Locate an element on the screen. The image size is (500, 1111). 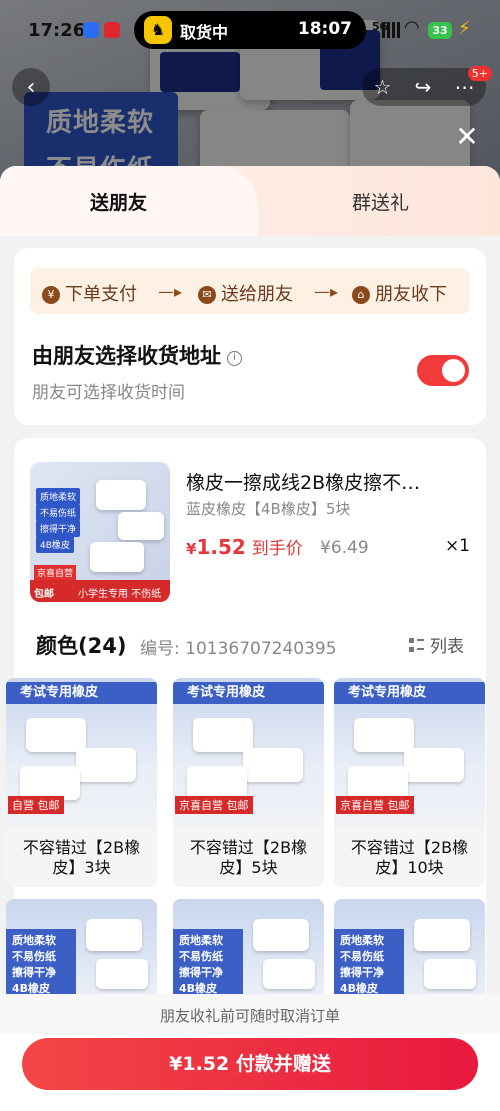
signal-icon is located at coordinates (391, 30).